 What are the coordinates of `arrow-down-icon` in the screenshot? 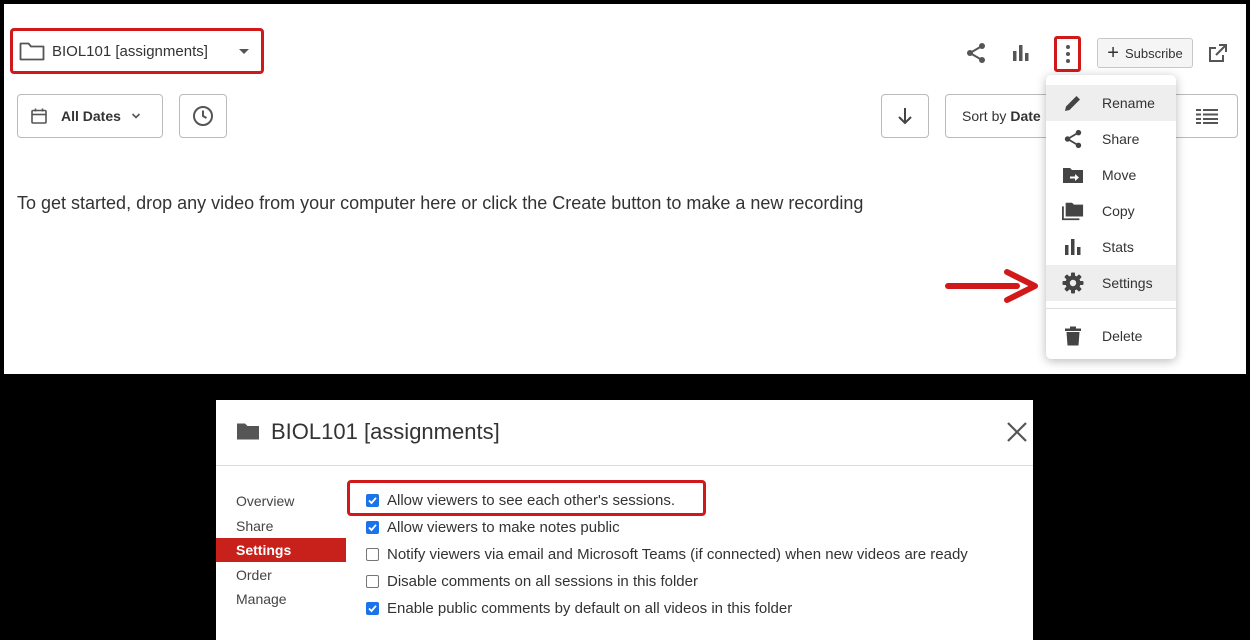 It's located at (905, 116).